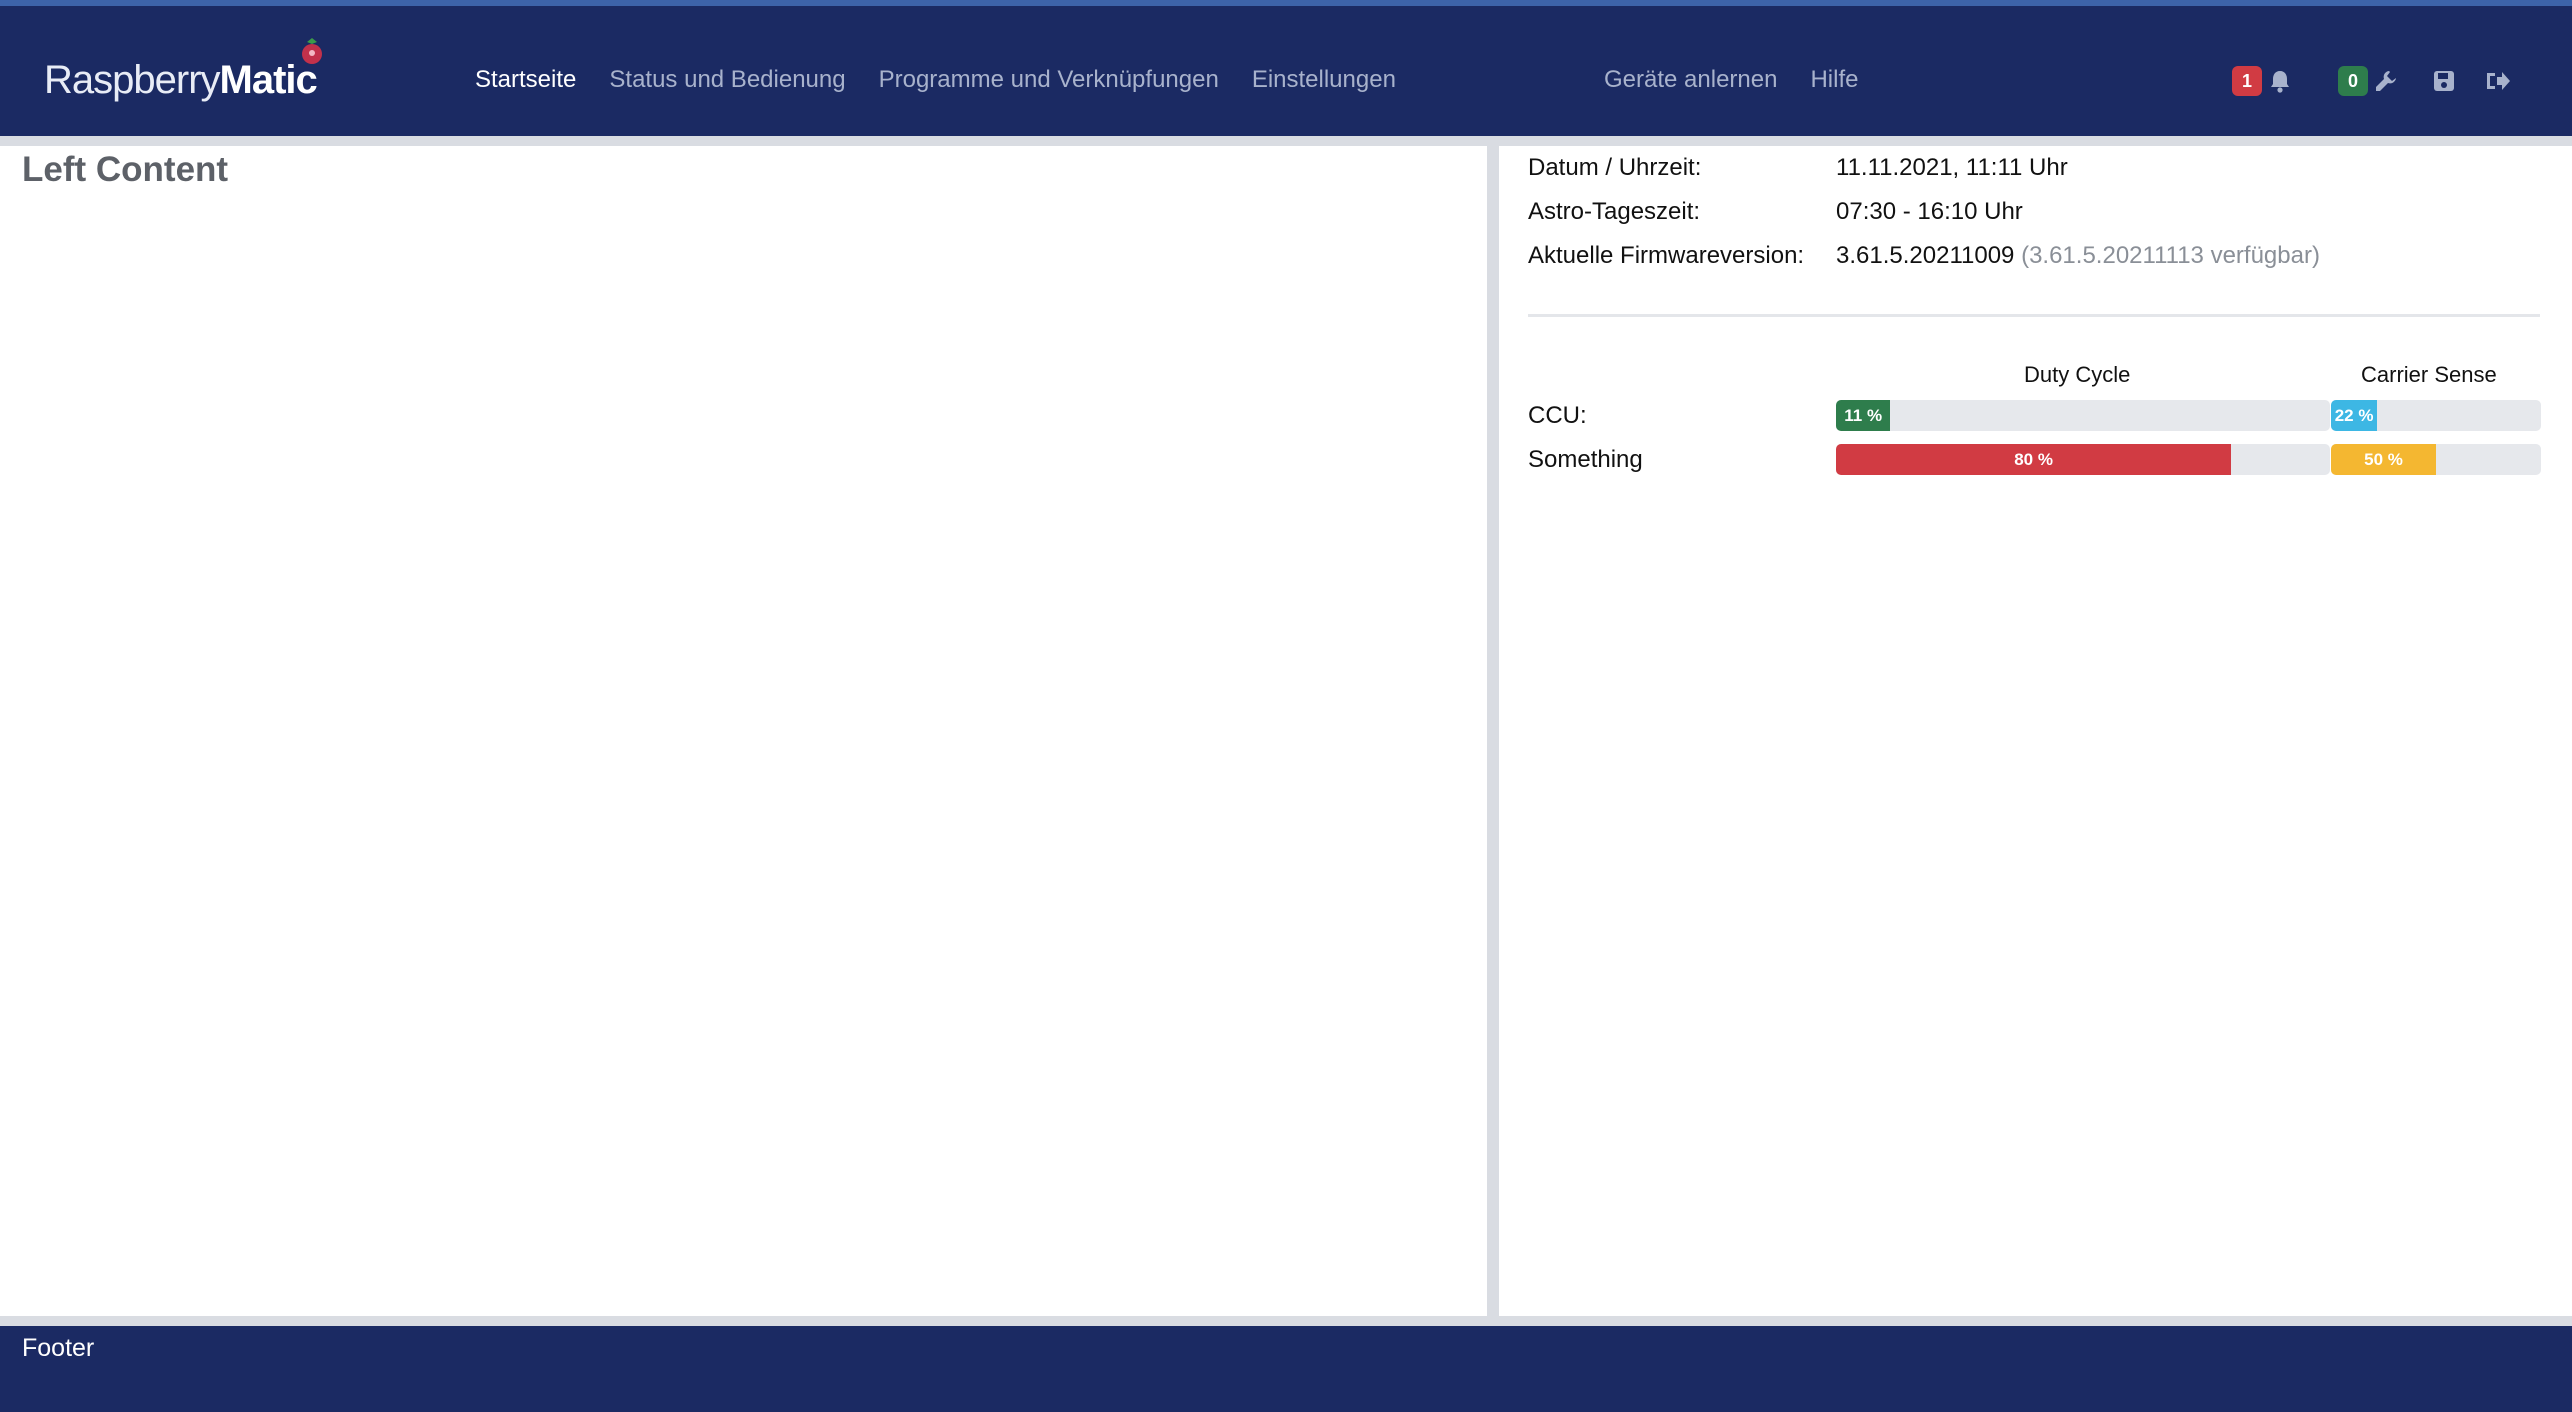 The height and width of the screenshot is (1412, 2572). I want to click on logo-text-raspberry: Raspberry, so click(132, 80).